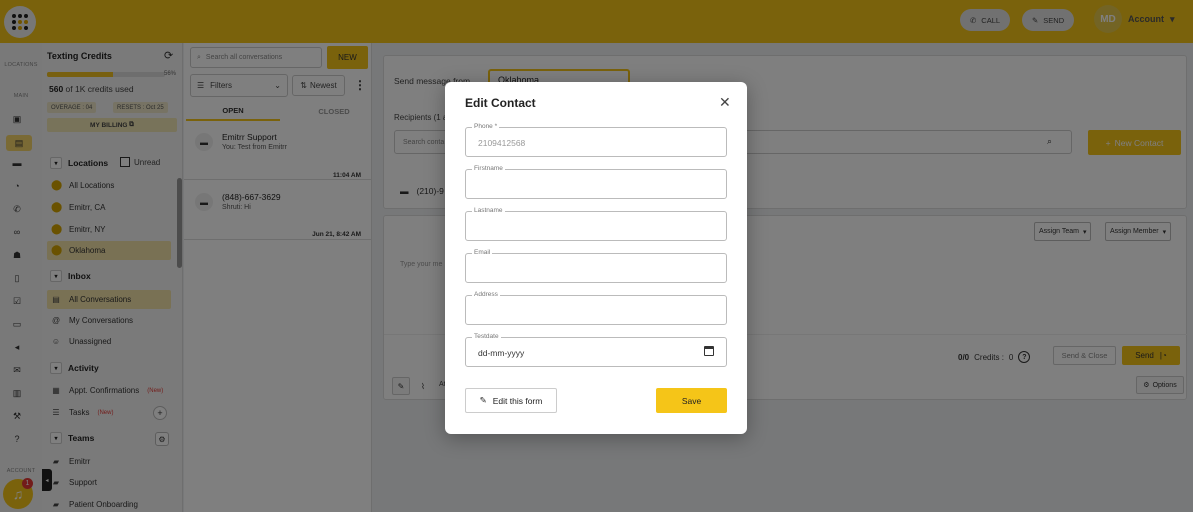 The height and width of the screenshot is (512, 1193). Describe the element at coordinates (596, 350) in the screenshot. I see `testdate-field: Testdate dd-mm-yyyy` at that location.